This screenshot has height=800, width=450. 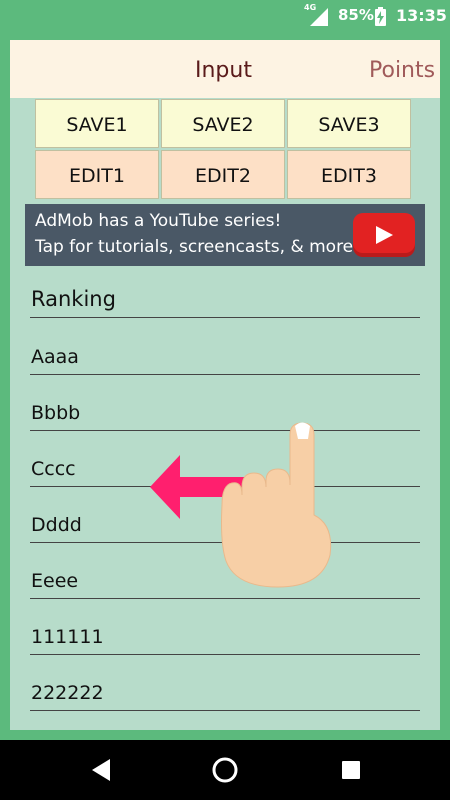 I want to click on save3-button: SAVE3, so click(x=349, y=123).